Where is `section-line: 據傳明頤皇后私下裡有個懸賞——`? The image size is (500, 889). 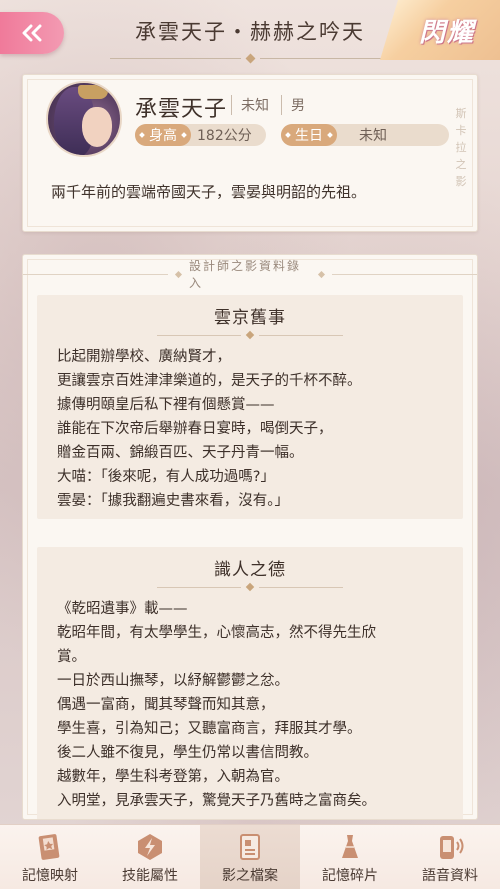 section-line: 據傳明頤皇后私下裡有個懸賞—— is located at coordinates (166, 405).